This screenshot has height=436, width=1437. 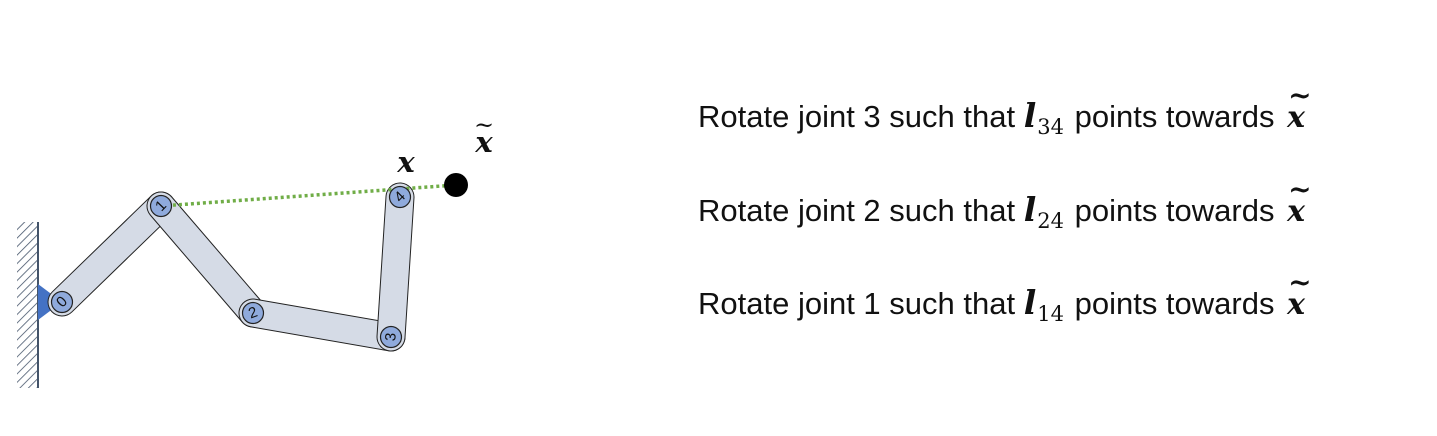 I want to click on link-subscript: 14, so click(x=1050, y=314).